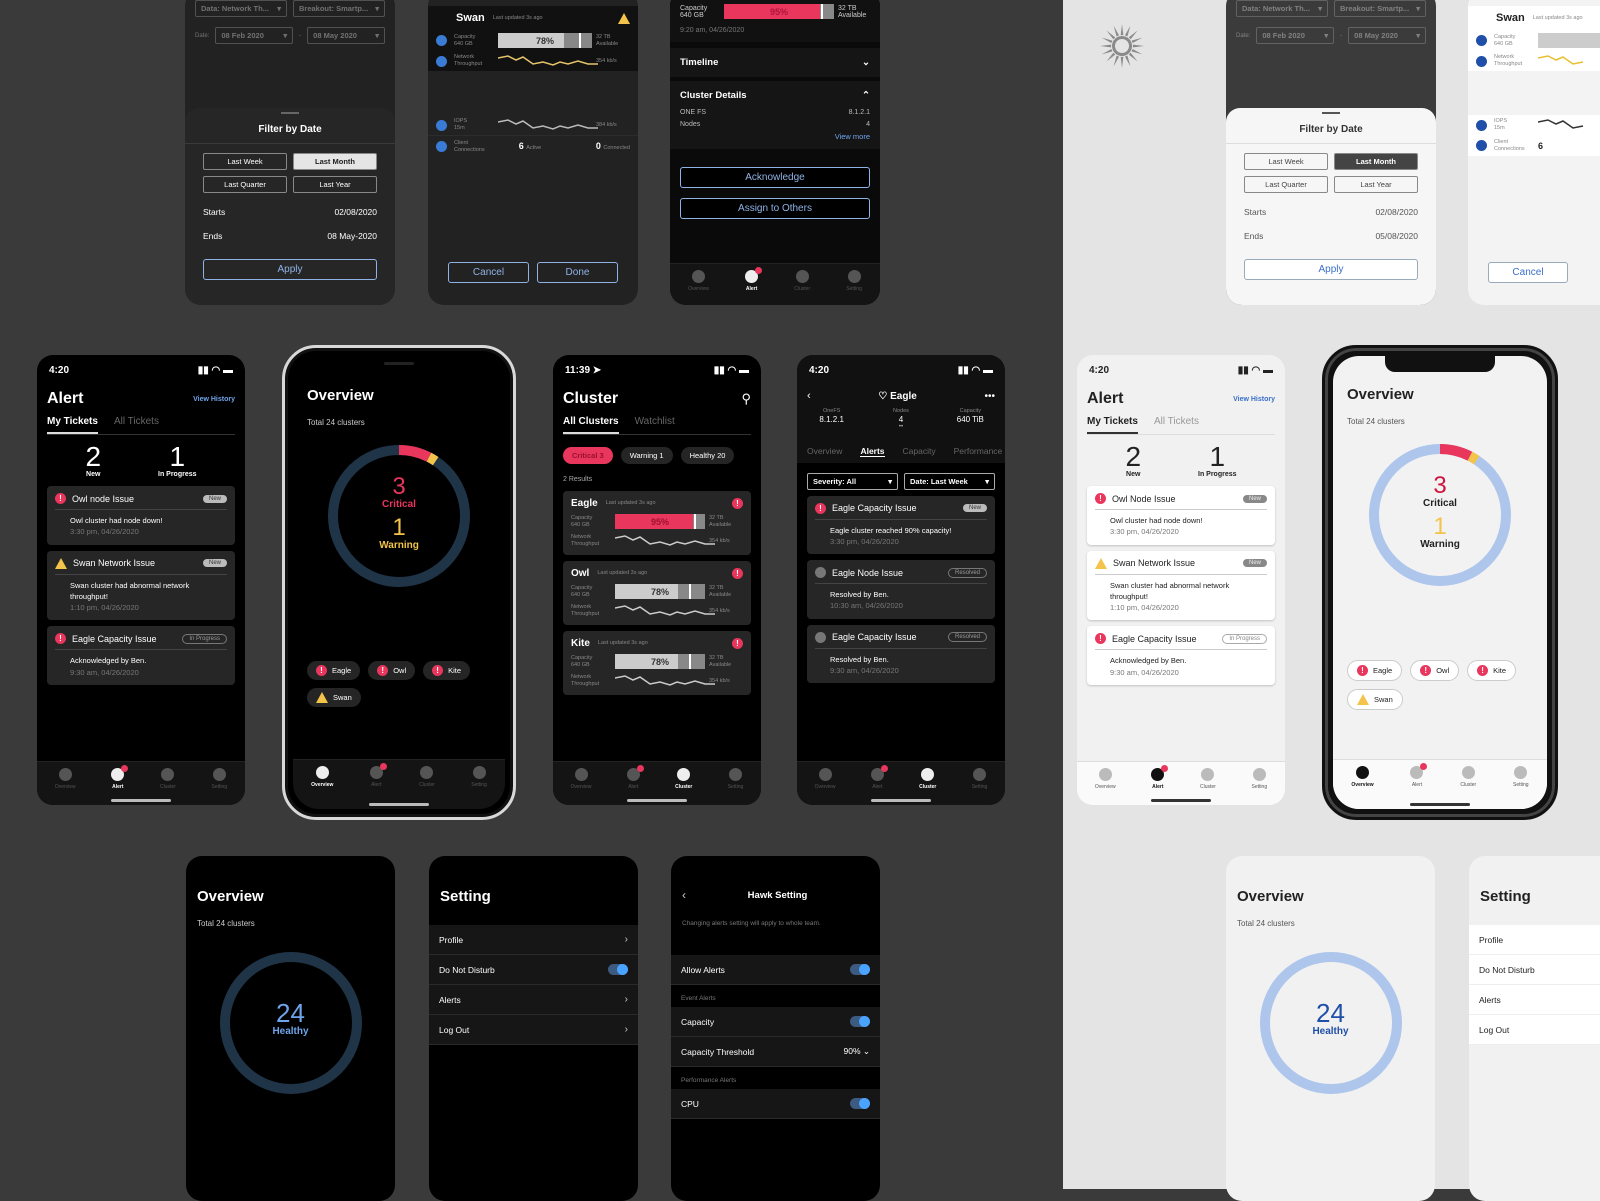  Describe the element at coordinates (919, 451) in the screenshot. I see `tab-capacity: Capacity` at that location.